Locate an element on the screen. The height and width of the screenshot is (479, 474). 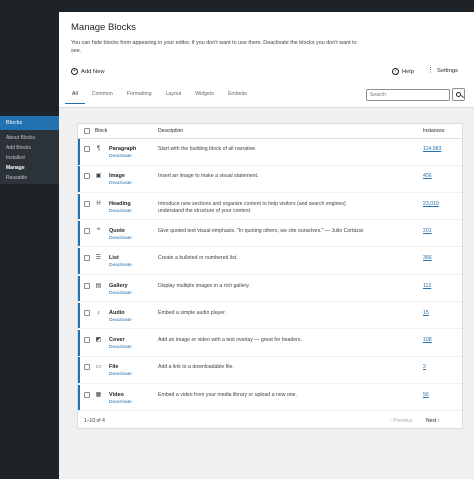
paragraph-icon: ¶ is located at coordinates (98, 149).